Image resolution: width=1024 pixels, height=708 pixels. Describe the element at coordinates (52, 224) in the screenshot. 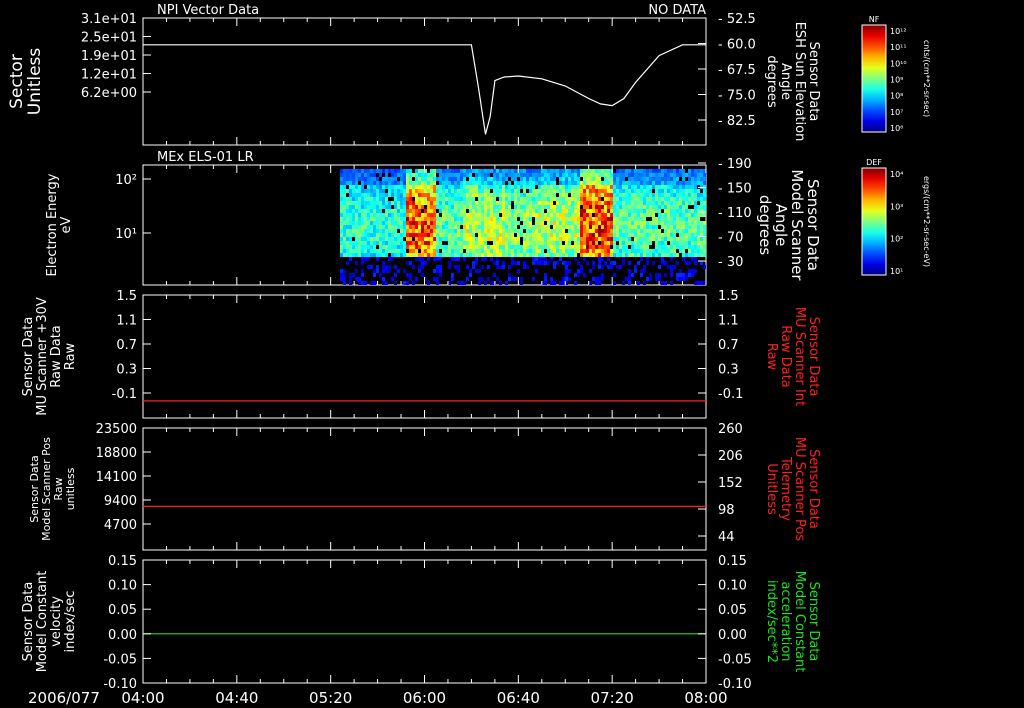

I see `left-axis-label: Electron Energy` at that location.